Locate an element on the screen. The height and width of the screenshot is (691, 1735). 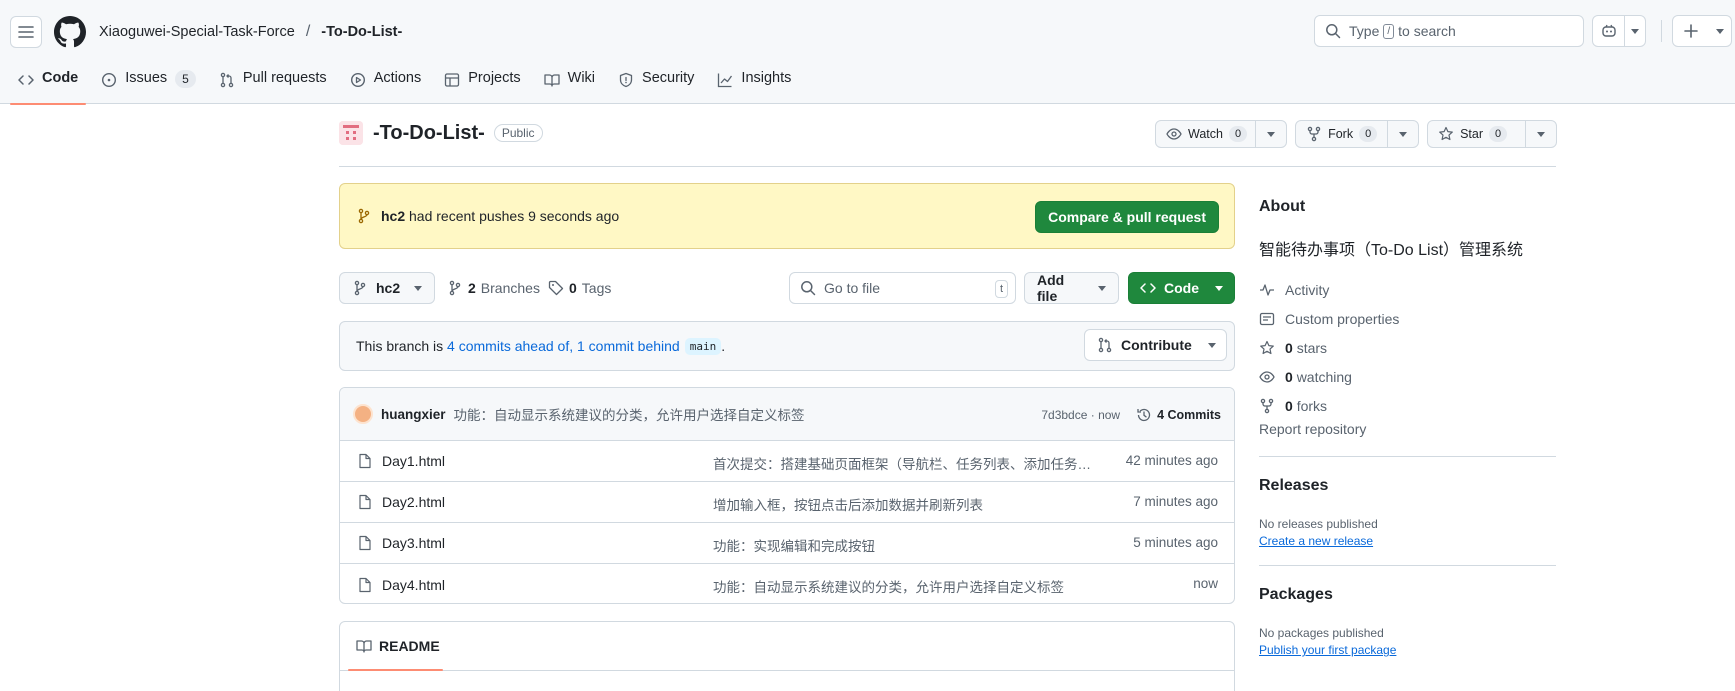
push-branch: hc2 is located at coordinates (393, 216).